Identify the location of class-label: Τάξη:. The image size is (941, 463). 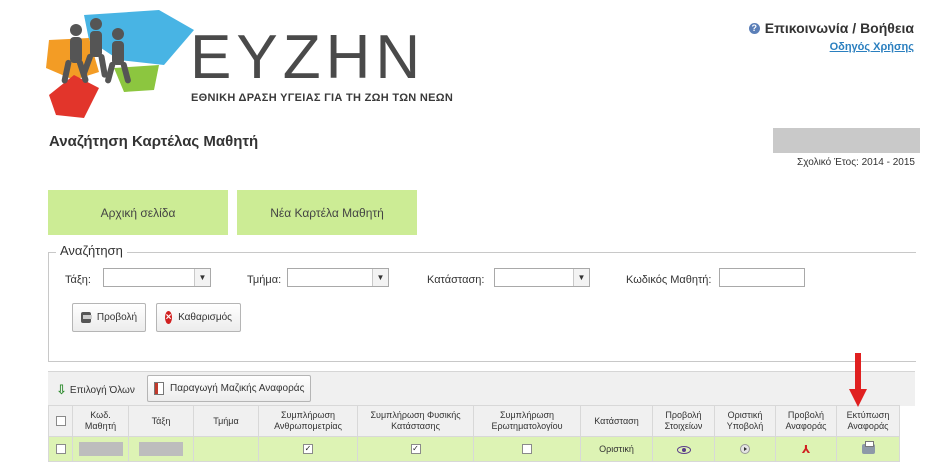
(78, 280).